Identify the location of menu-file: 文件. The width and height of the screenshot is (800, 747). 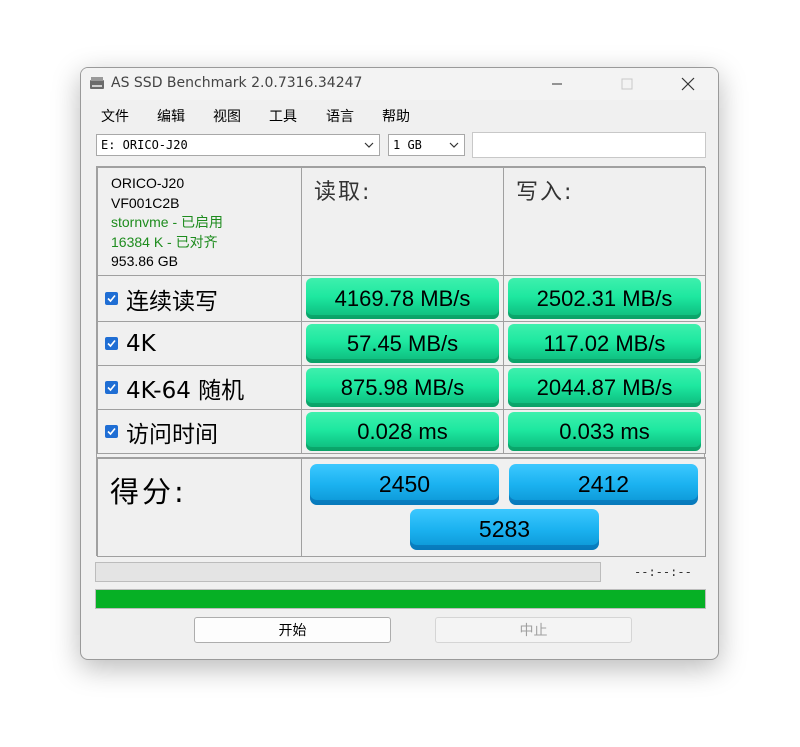
(115, 116).